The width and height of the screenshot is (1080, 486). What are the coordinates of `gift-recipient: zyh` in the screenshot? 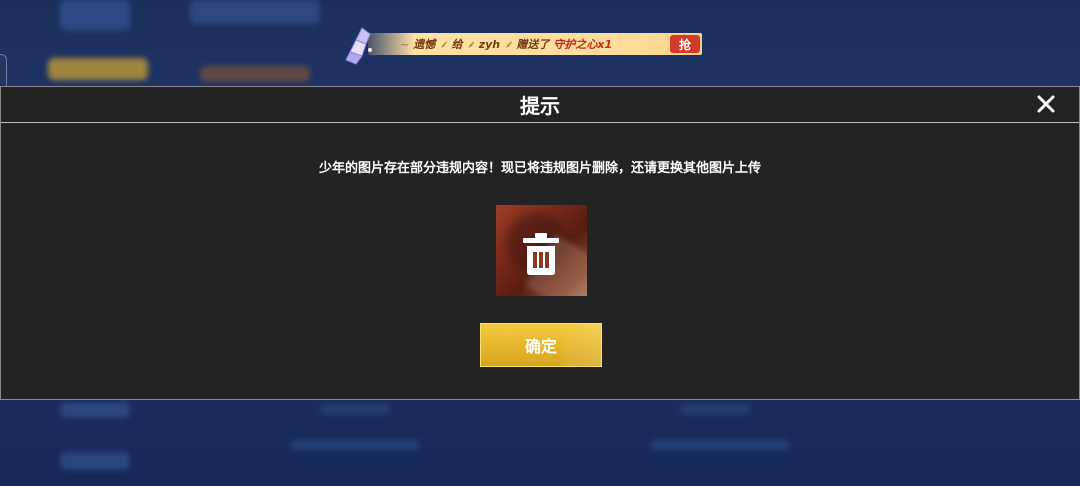 It's located at (489, 44).